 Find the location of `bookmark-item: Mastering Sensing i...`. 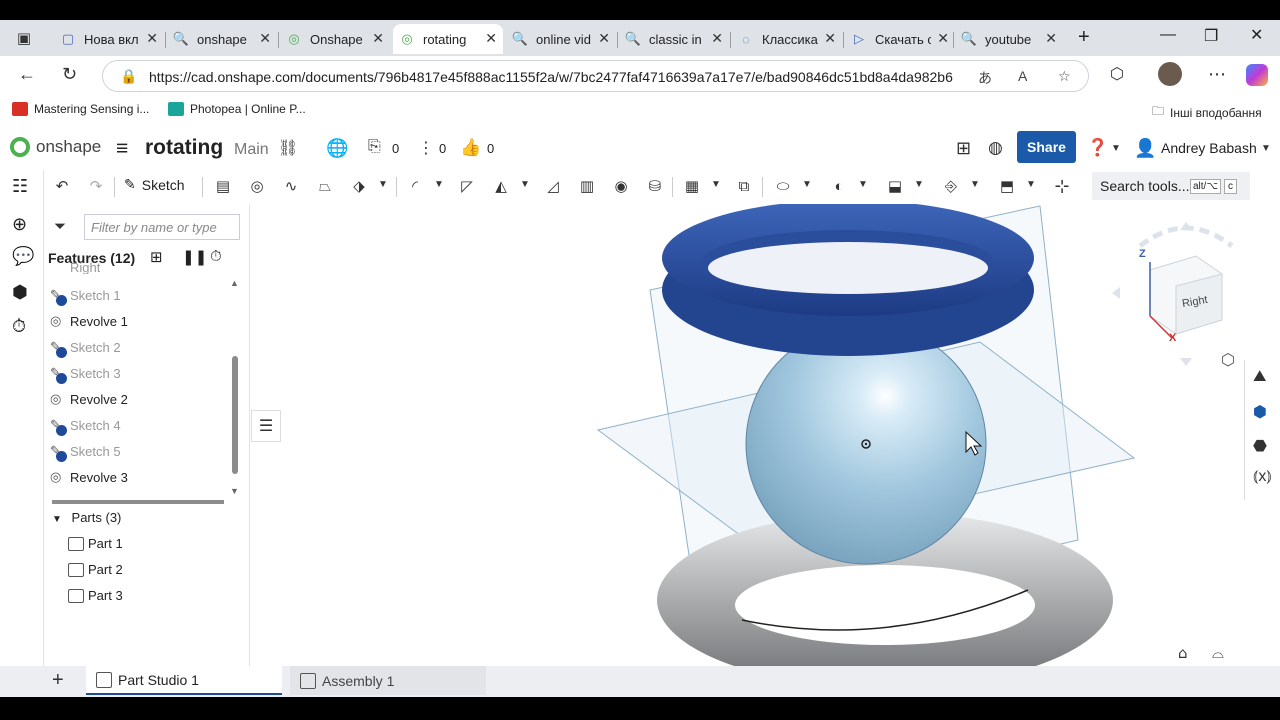

bookmark-item: Mastering Sensing i... is located at coordinates (80, 109).